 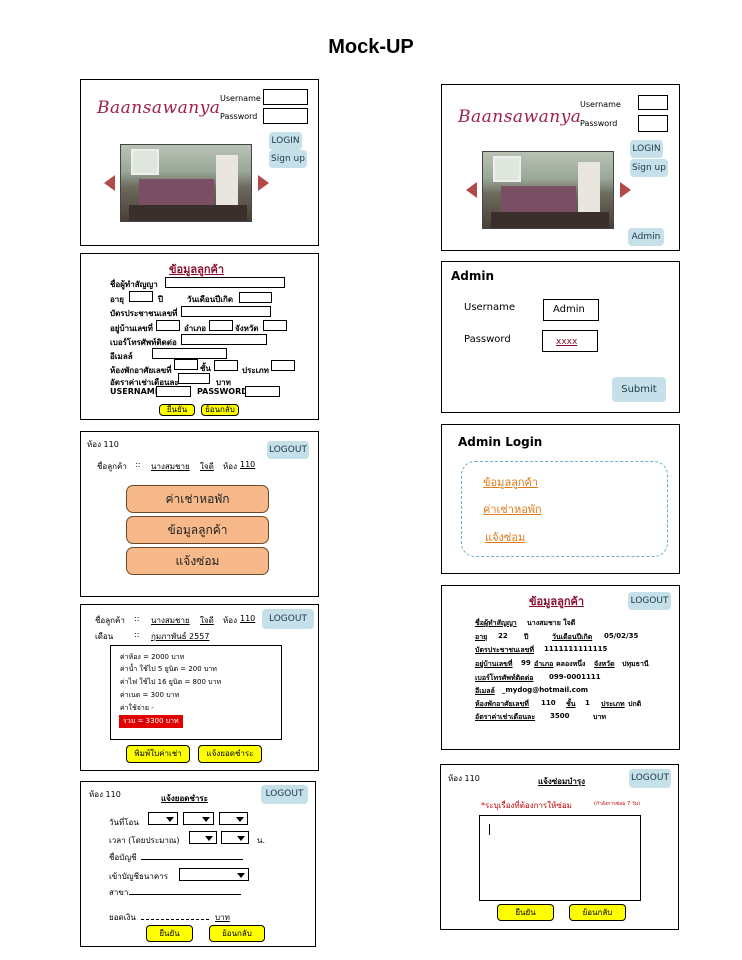 I want to click on month-select, so click(x=198, y=818).